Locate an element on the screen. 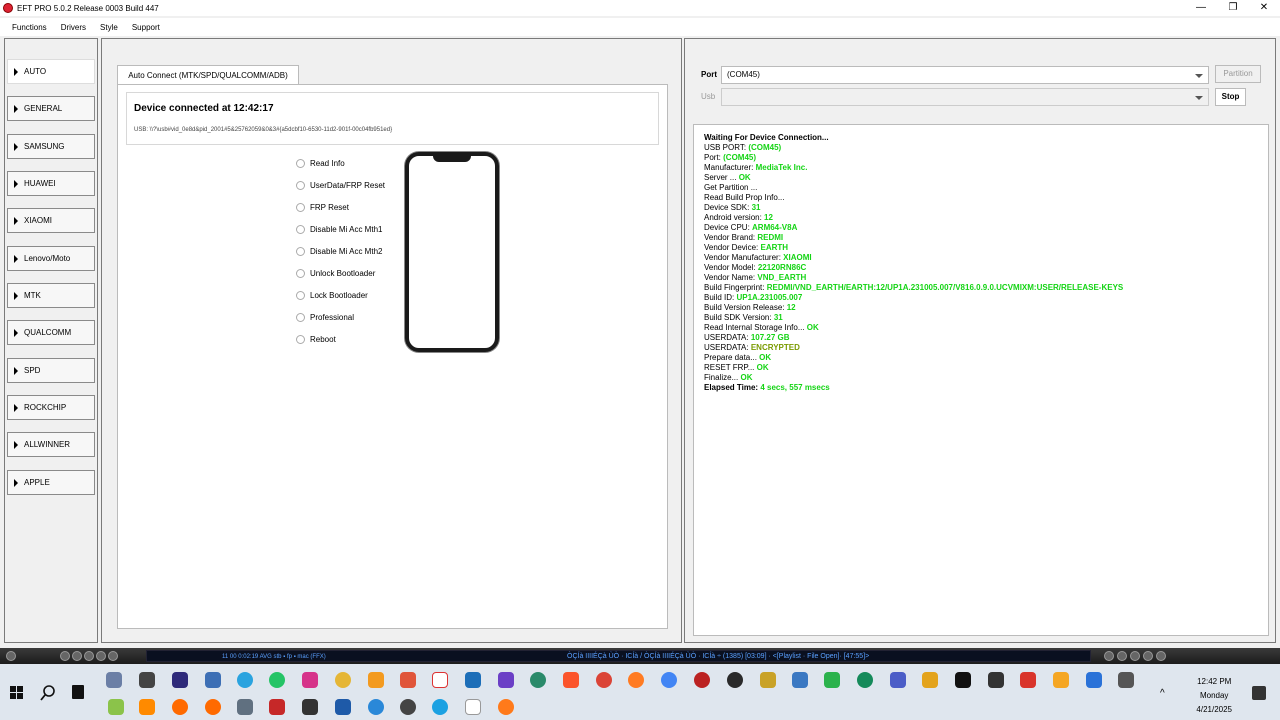  sidebar-item-mtk: MTK is located at coordinates (51, 295).